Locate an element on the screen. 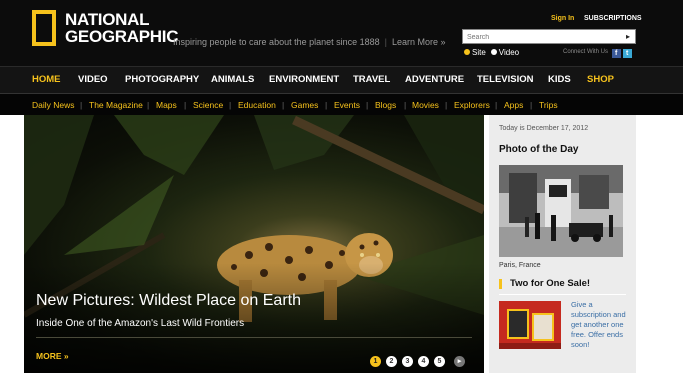 The image size is (683, 373). nav-photography: PHOTOGRAPHY is located at coordinates (162, 79).